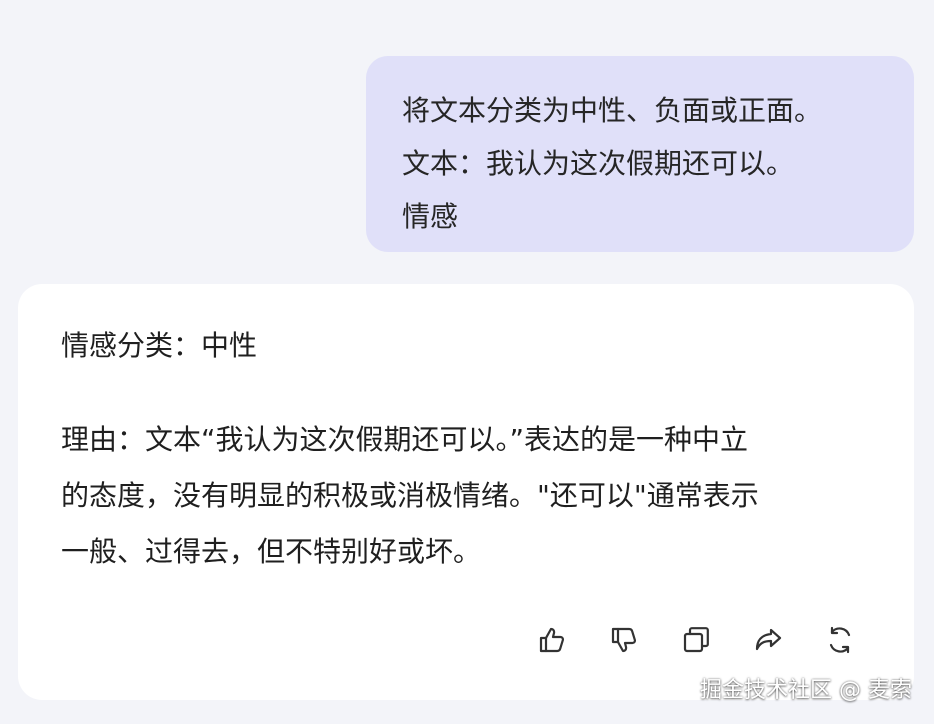 The width and height of the screenshot is (934, 724). I want to click on copy-button, so click(696, 640).